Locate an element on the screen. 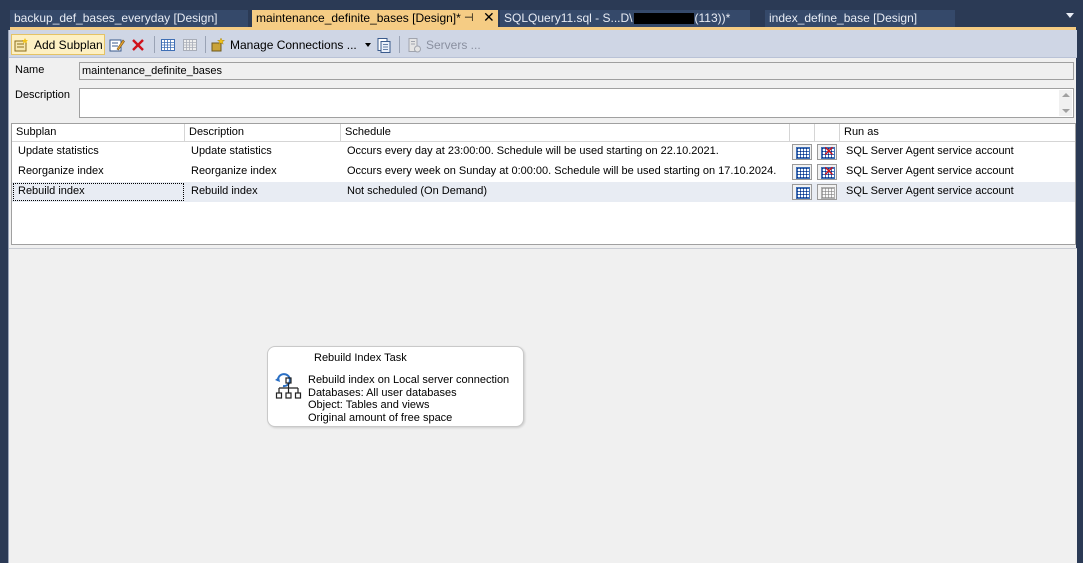  tab-label-prefix: SQLQuery11.sql - S...D\ is located at coordinates (568, 18).